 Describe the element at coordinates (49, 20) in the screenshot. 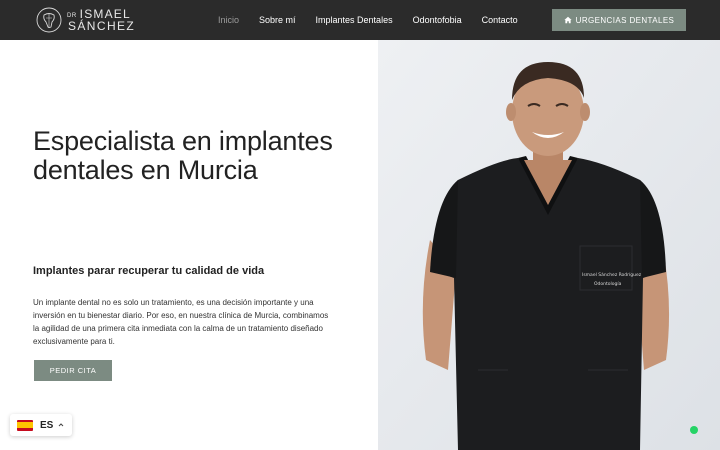

I see `tooth-logo-icon` at that location.